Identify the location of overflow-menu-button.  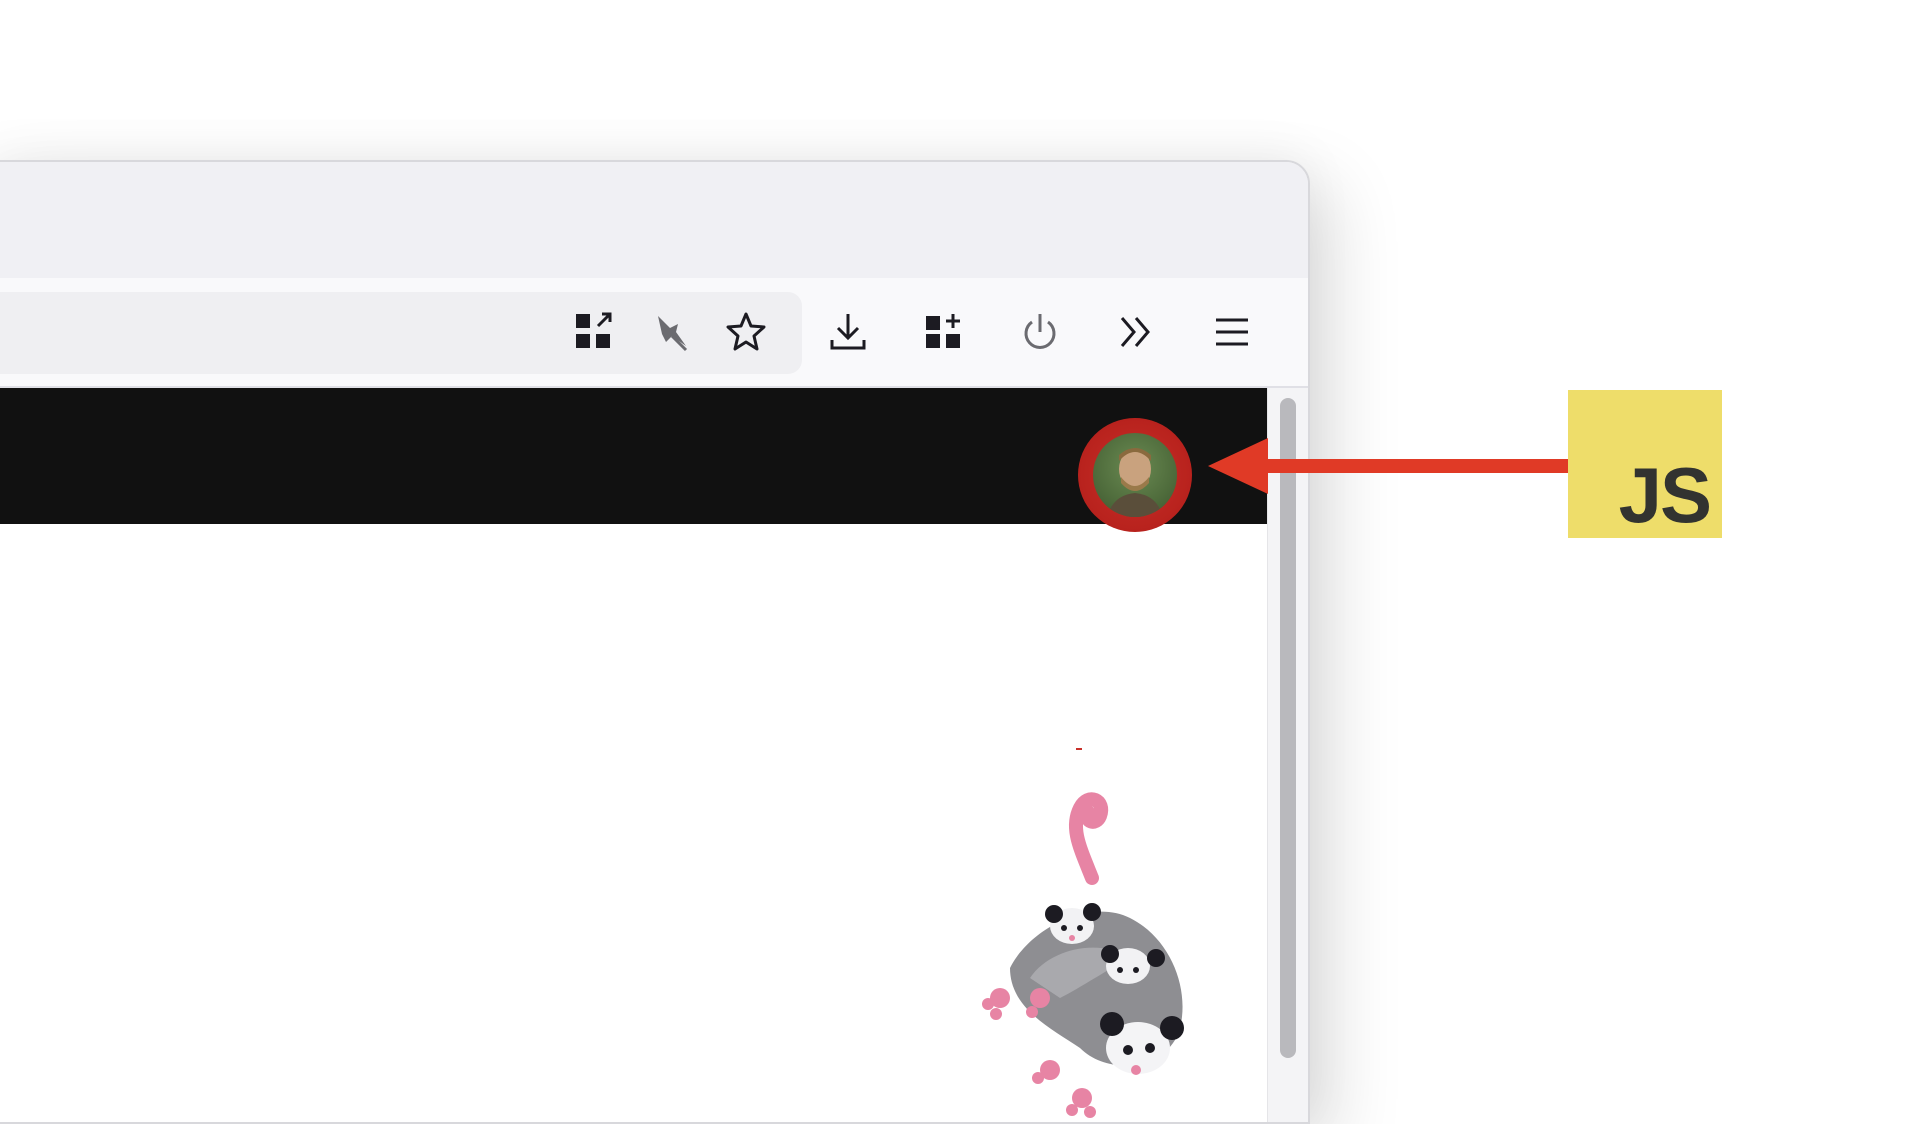
(1136, 332).